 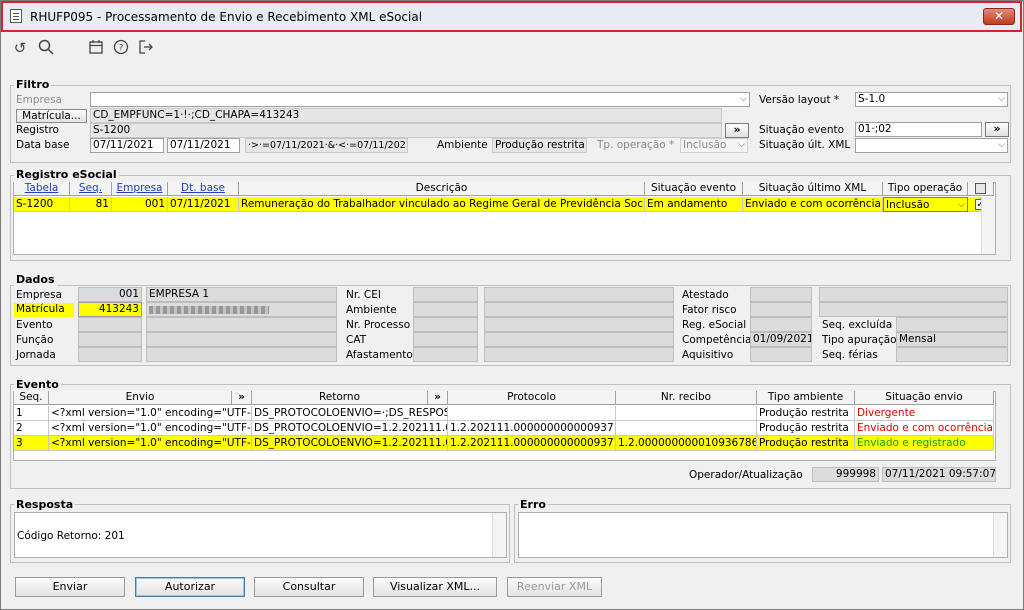 I want to click on calendar-icon, so click(x=96, y=48).